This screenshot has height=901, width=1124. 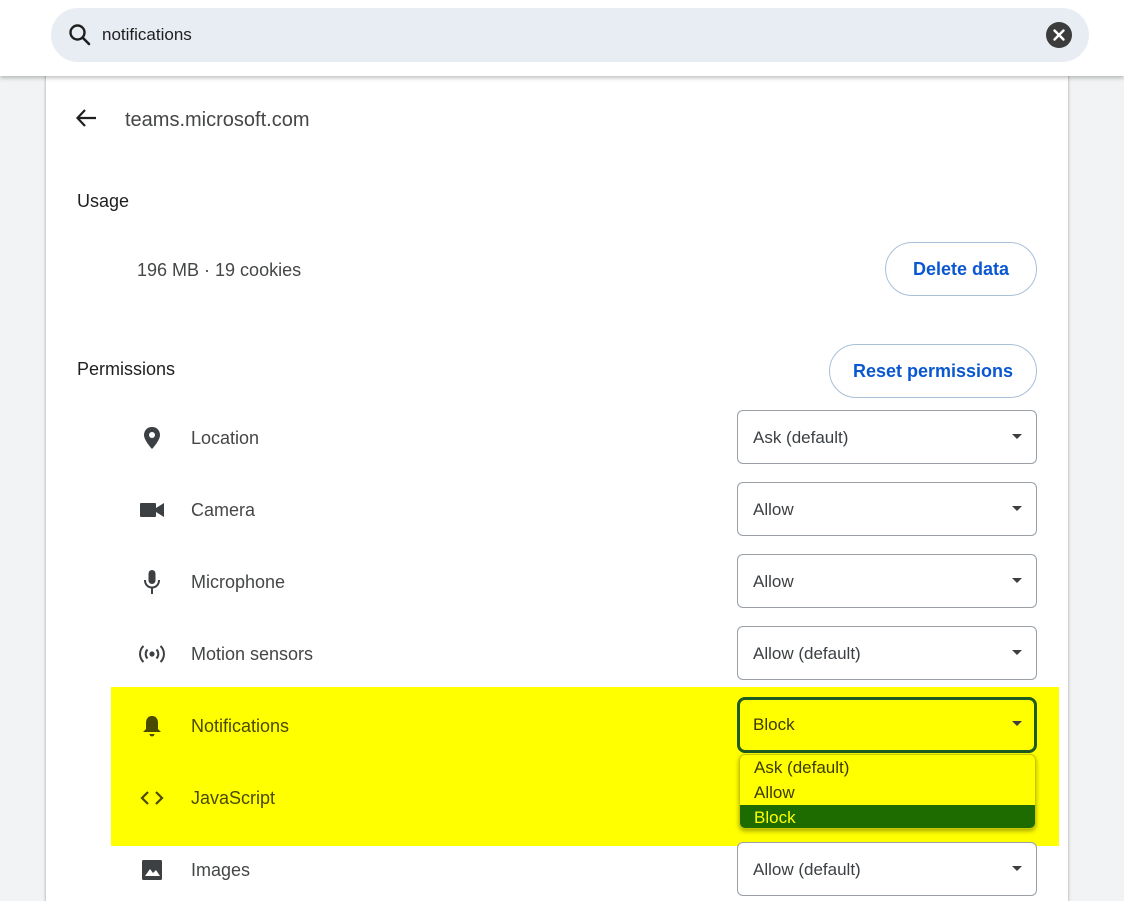 What do you see at coordinates (152, 438) in the screenshot?
I see `location-pin-icon` at bounding box center [152, 438].